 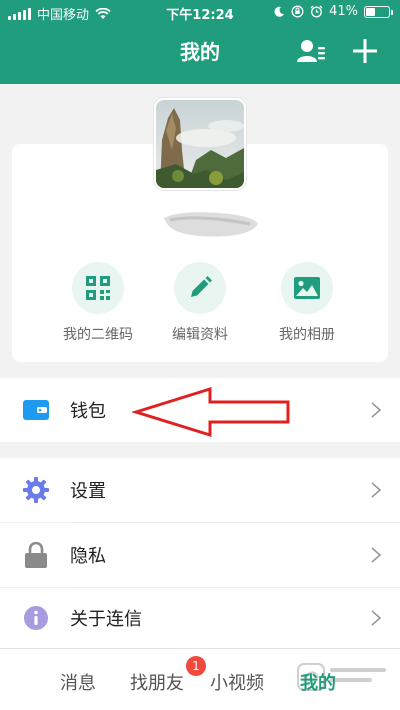 I want to click on album-button: 我的相册, so click(x=307, y=303).